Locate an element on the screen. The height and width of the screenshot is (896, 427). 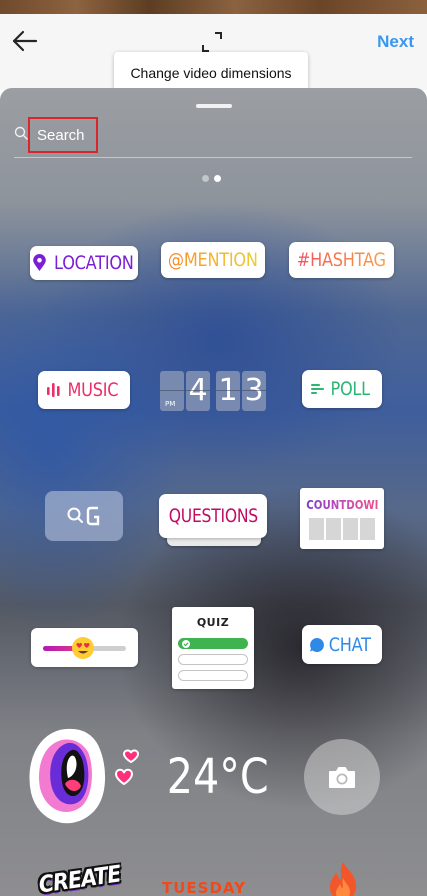
questions-label: QUESTIONS is located at coordinates (213, 516).